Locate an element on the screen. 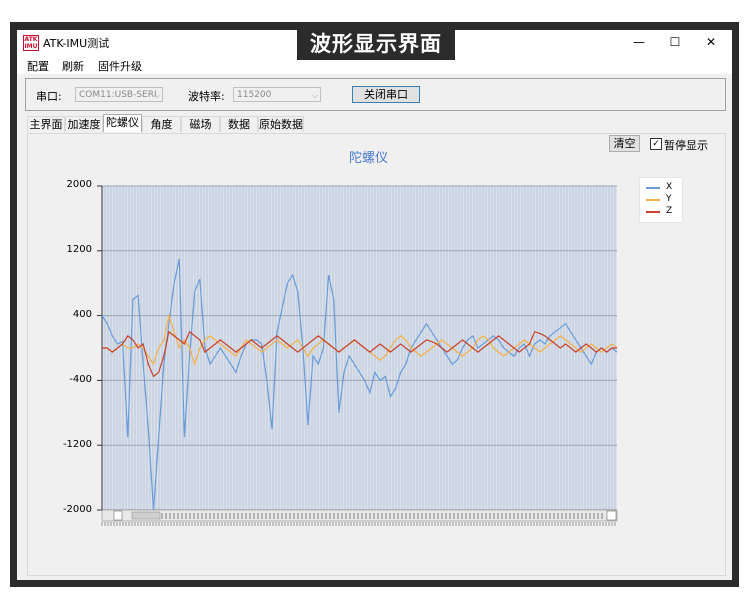 The width and height of the screenshot is (750, 597). chart-scrollbar is located at coordinates (359, 517).